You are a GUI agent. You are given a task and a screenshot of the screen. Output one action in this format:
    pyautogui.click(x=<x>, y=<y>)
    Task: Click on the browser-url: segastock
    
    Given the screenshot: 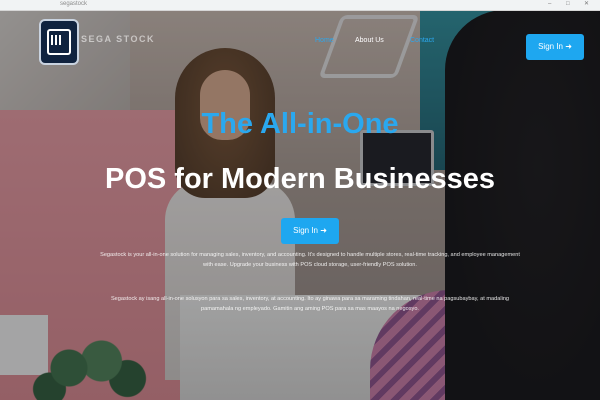 What is the action you would take?
    pyautogui.click(x=120, y=4)
    